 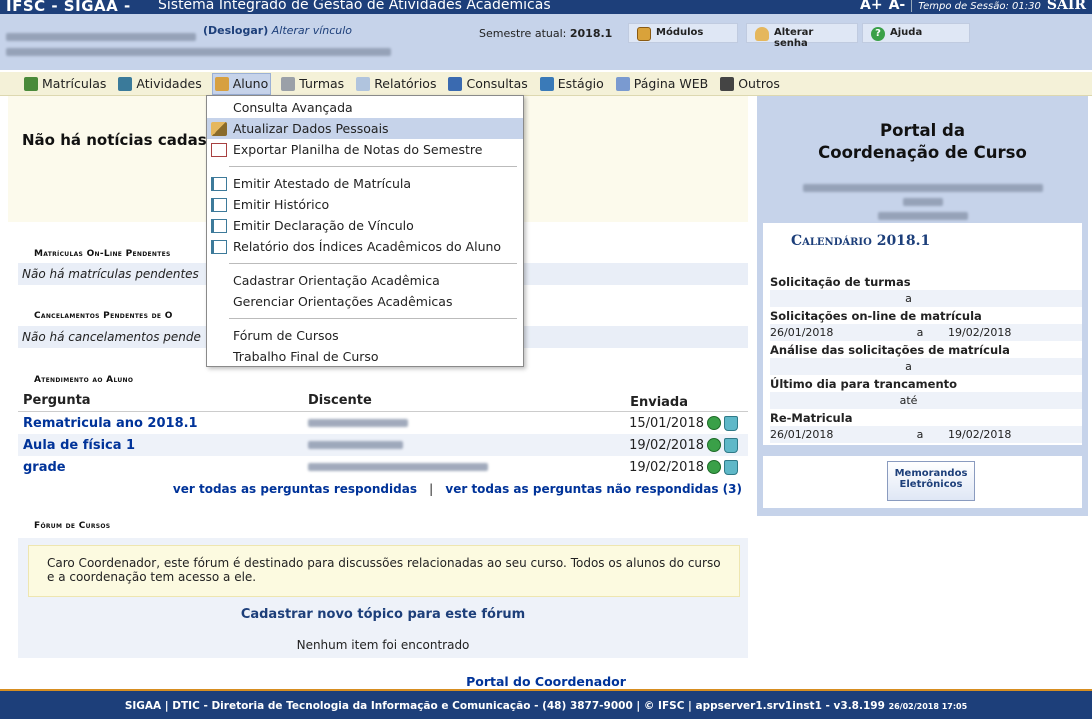 What do you see at coordinates (72, 526) in the screenshot?
I see `forum-heading: Fórum de Cursos` at bounding box center [72, 526].